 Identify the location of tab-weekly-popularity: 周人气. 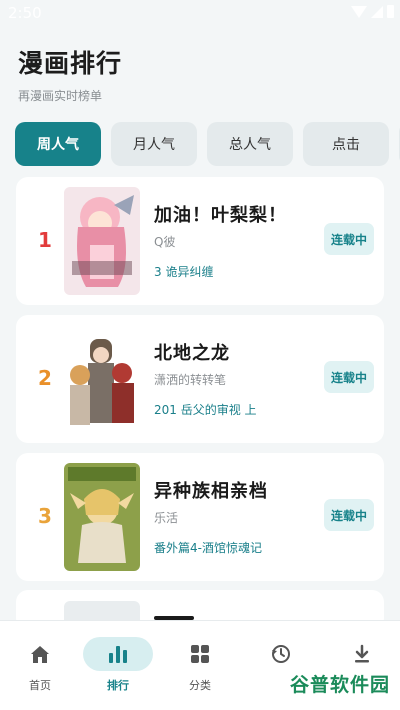
(58, 144).